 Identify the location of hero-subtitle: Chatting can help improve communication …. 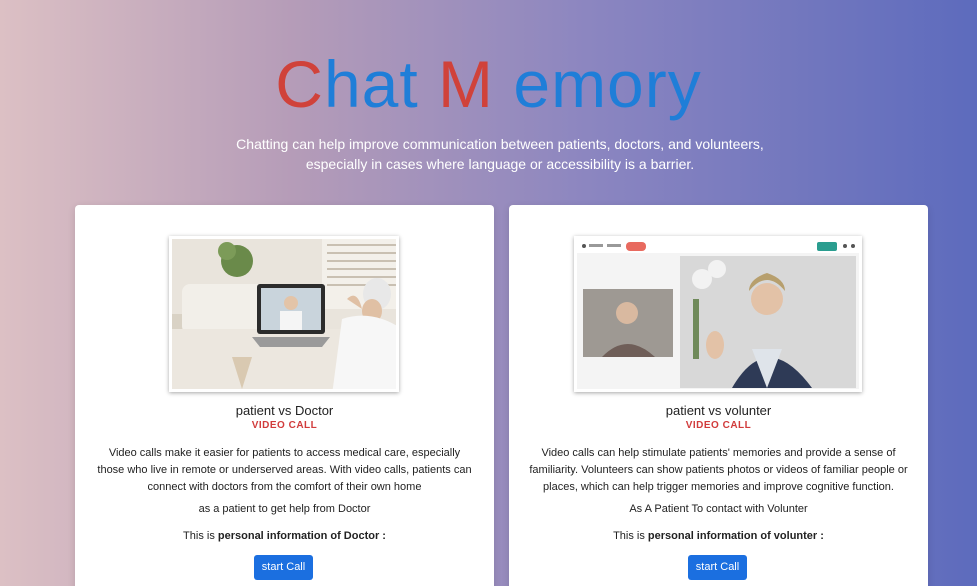
(500, 154).